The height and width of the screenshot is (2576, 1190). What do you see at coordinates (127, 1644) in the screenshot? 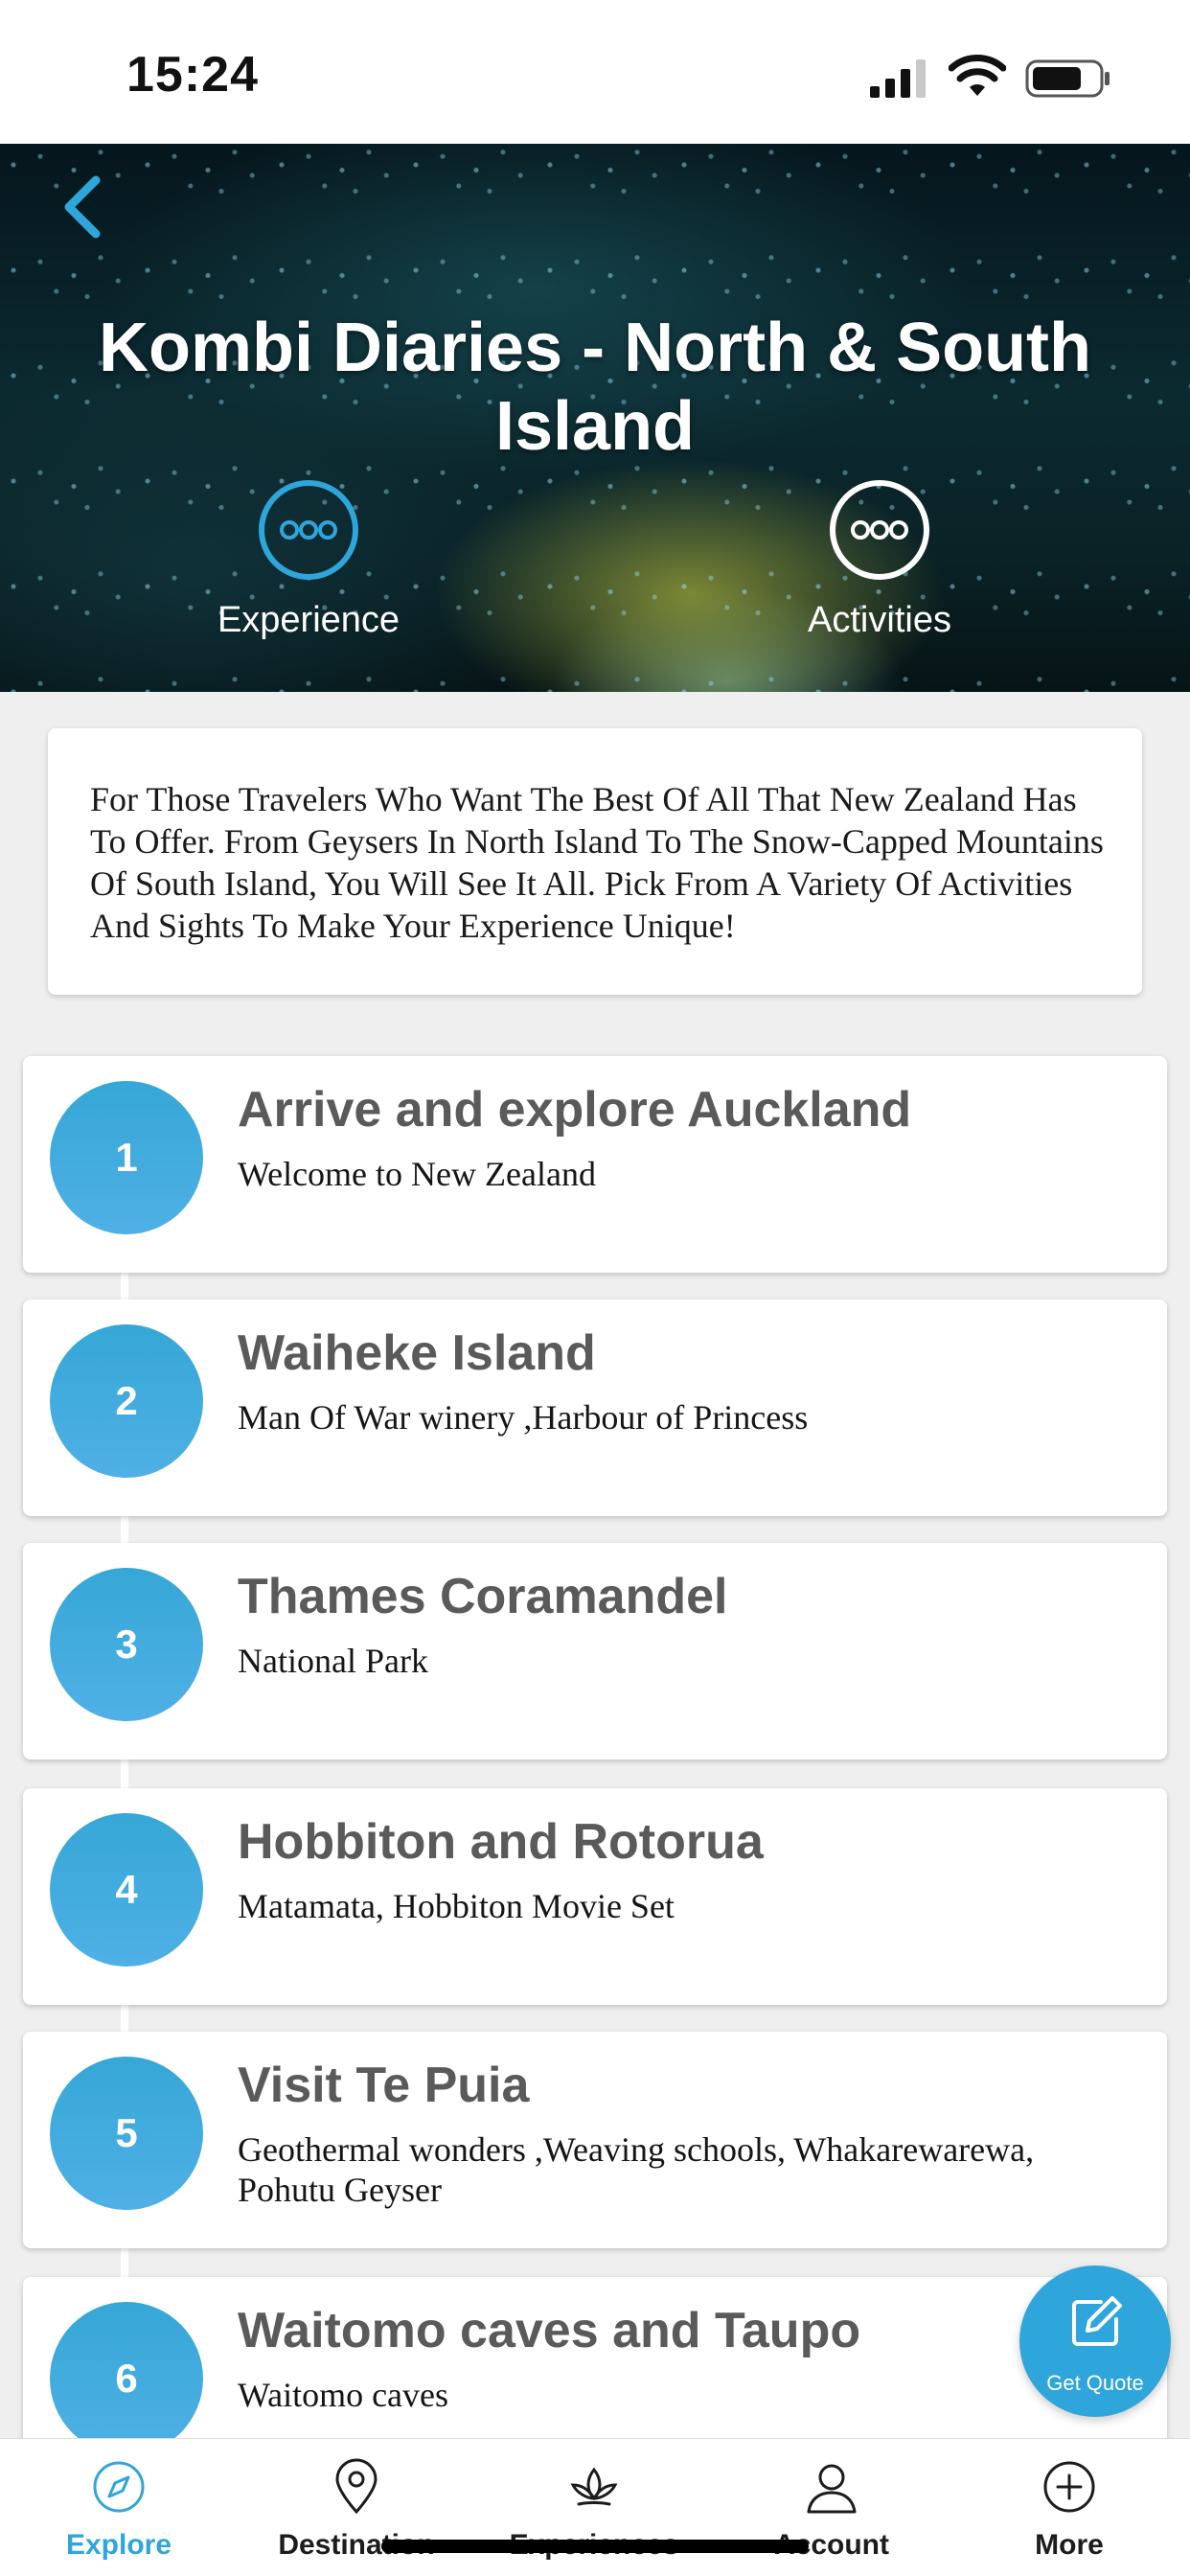
I see `day-number-badge: 3` at bounding box center [127, 1644].